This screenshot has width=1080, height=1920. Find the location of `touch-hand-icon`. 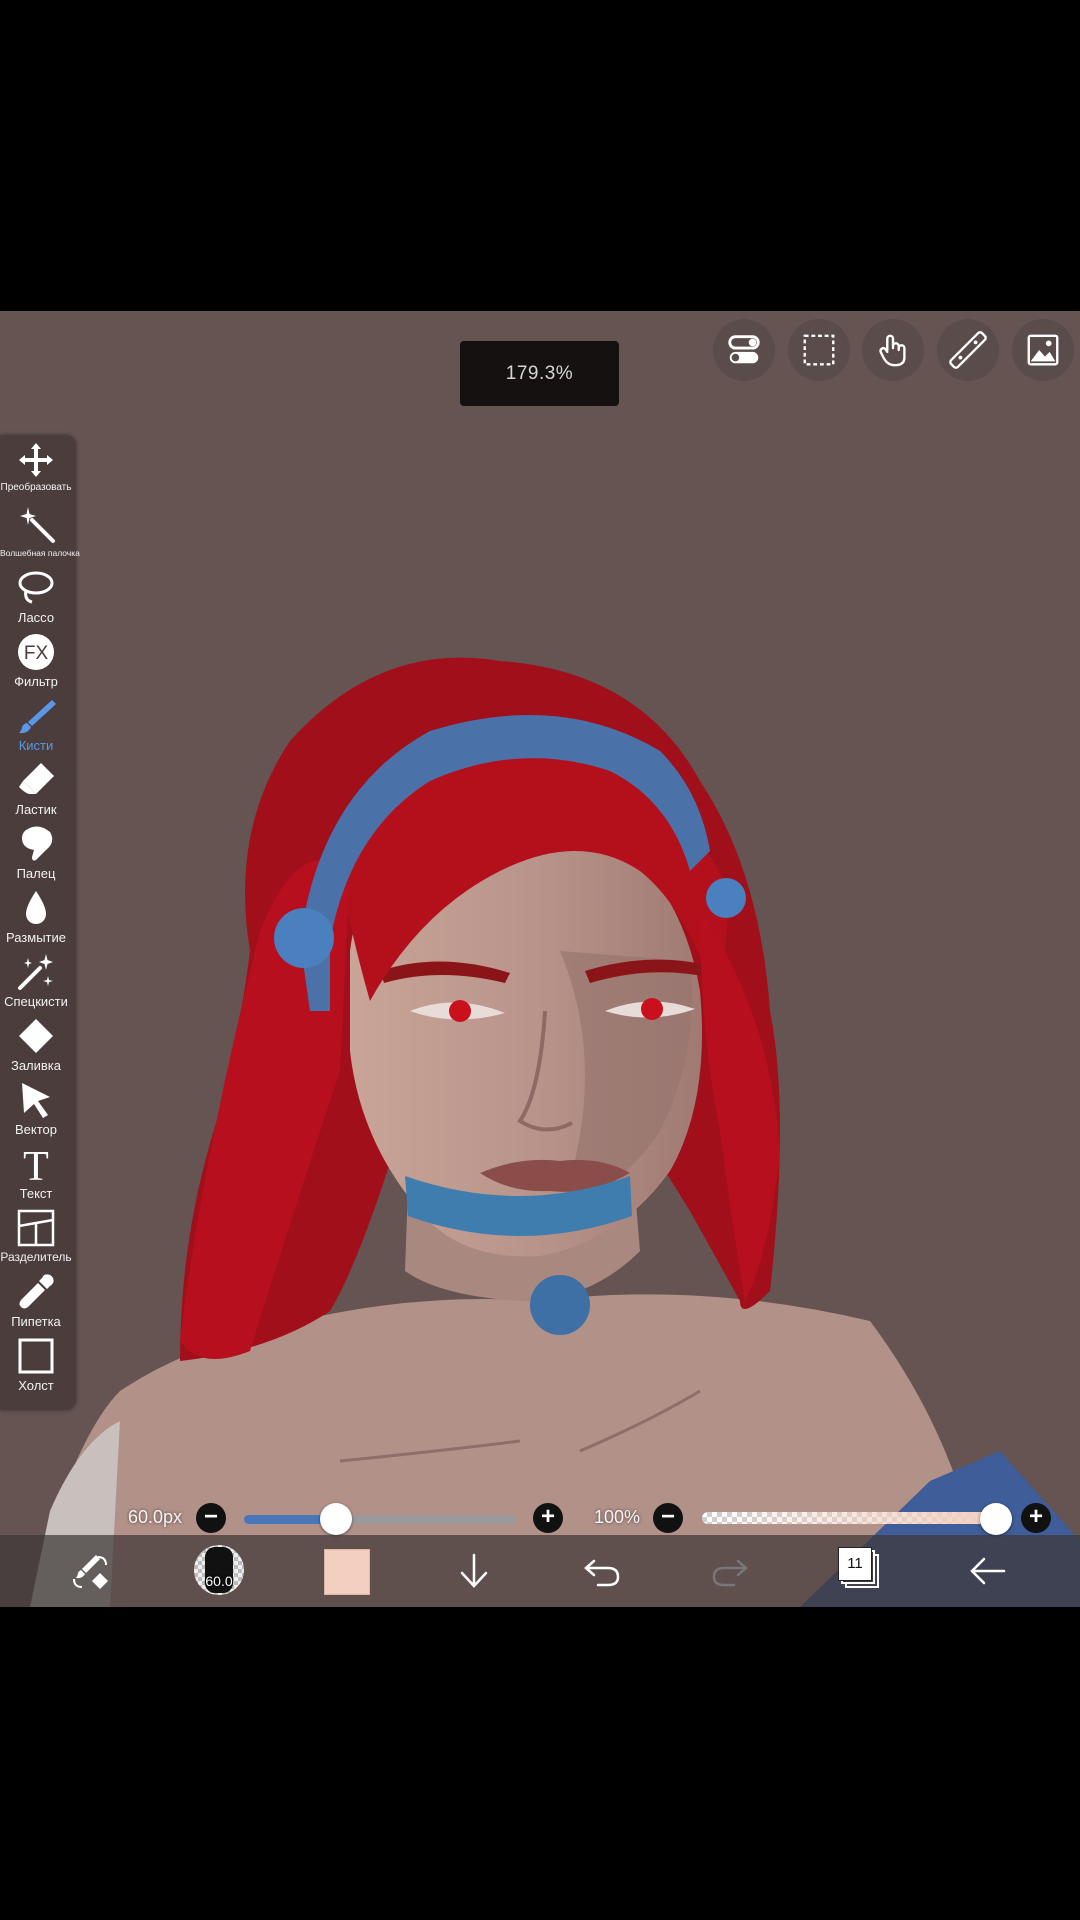

touch-hand-icon is located at coordinates (892, 350).